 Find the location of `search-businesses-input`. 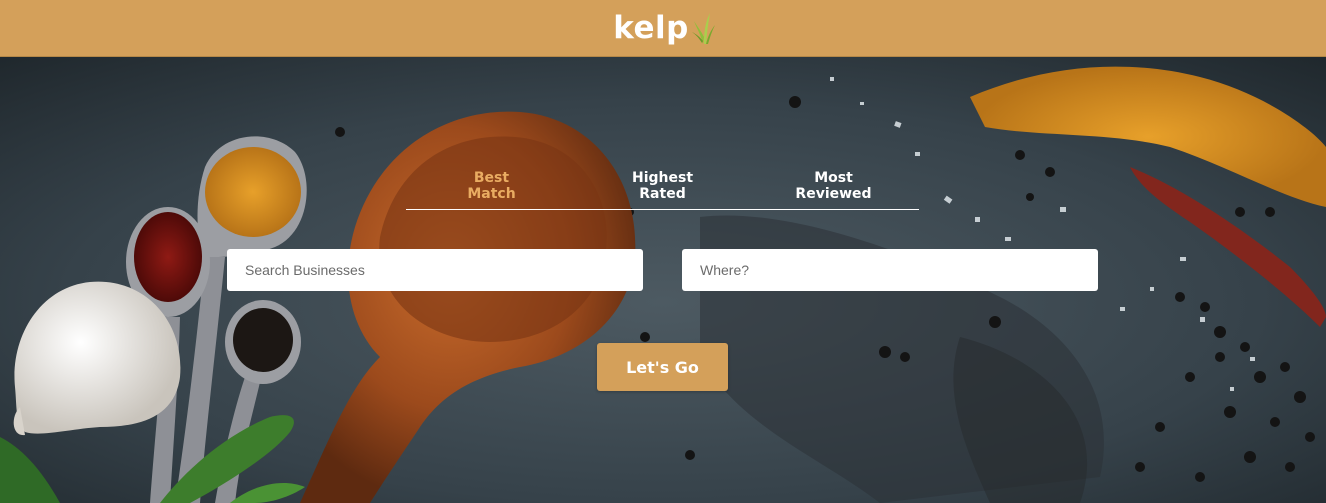

search-businesses-input is located at coordinates (435, 270).